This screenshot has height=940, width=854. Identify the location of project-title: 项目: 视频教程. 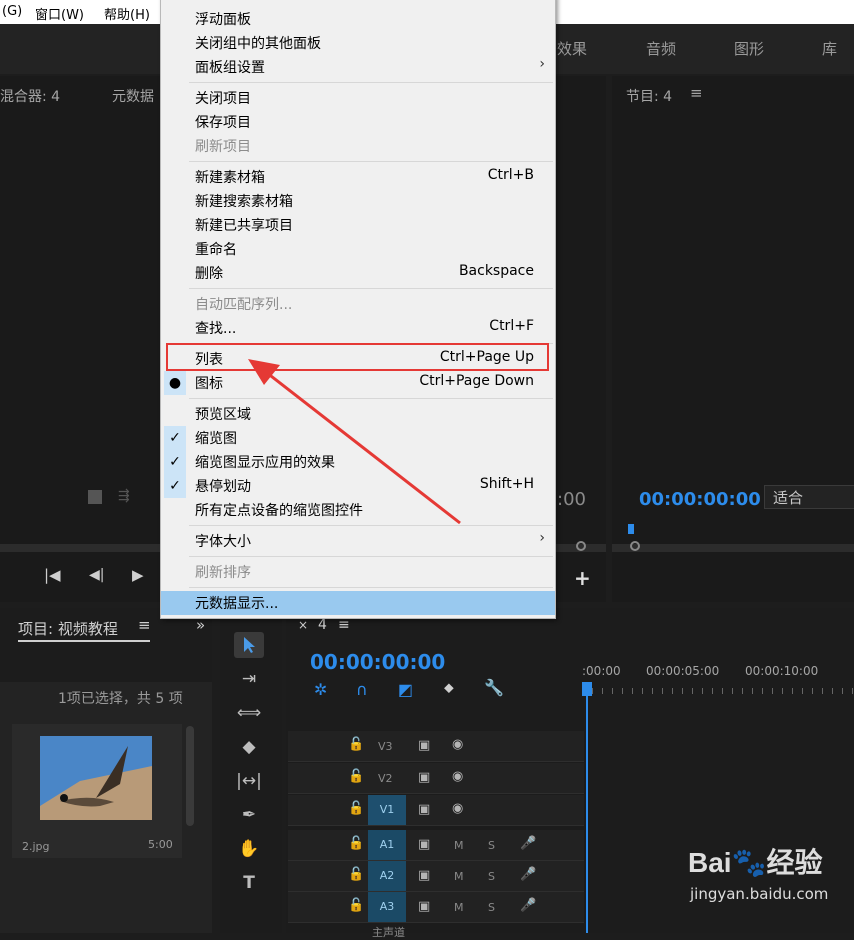
(68, 628).